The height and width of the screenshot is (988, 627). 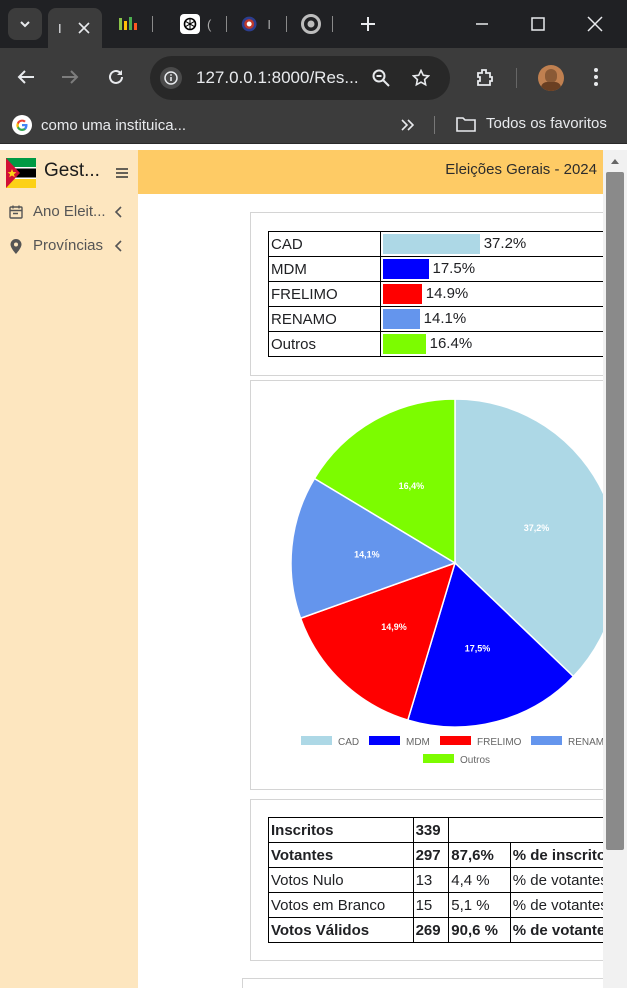 What do you see at coordinates (16, 246) in the screenshot?
I see `map-pin-icon` at bounding box center [16, 246].